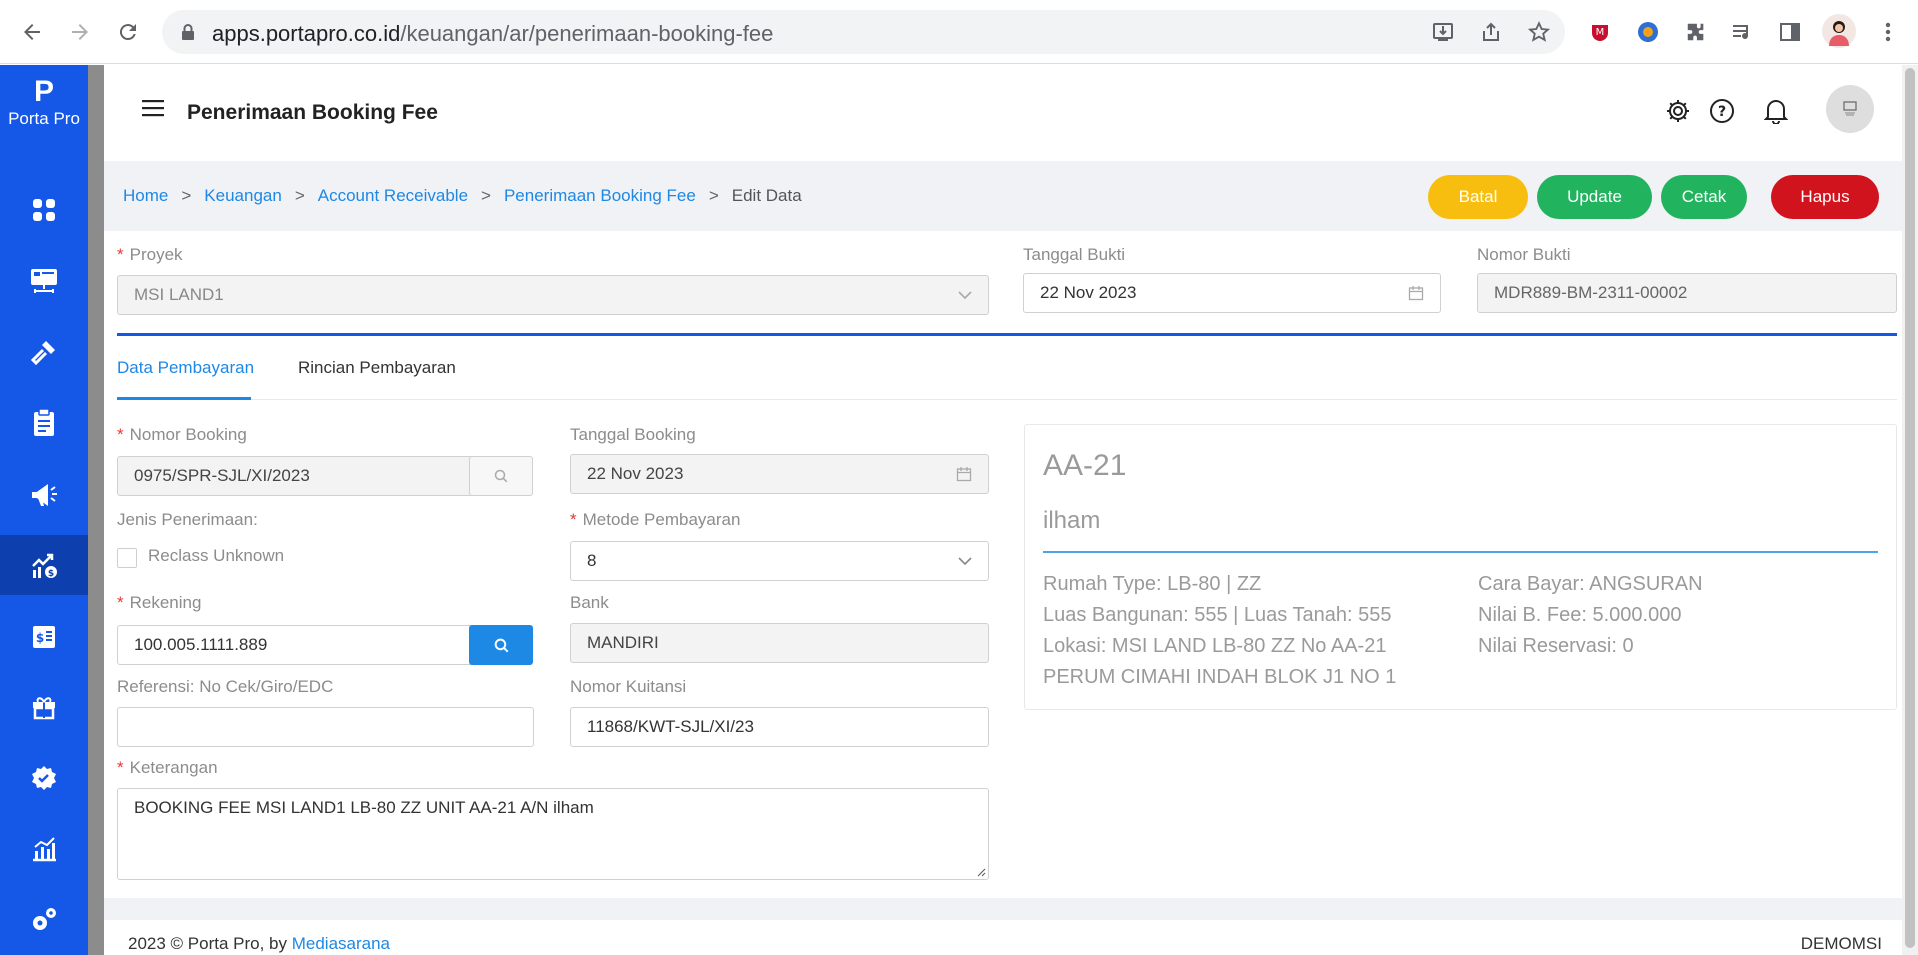  Describe the element at coordinates (1007, 334) in the screenshot. I see `section-divider` at that location.